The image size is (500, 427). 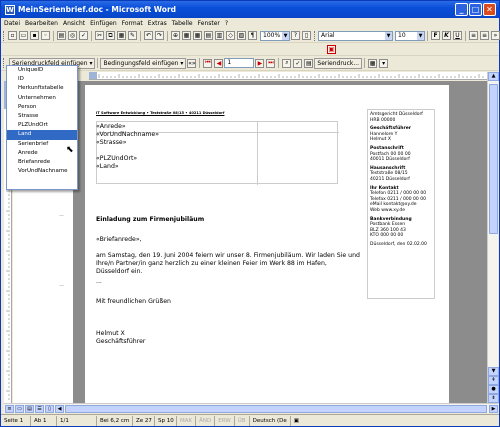 What do you see at coordinates (23, 35) in the screenshot?
I see `open-folder-icon: ▭` at bounding box center [23, 35].